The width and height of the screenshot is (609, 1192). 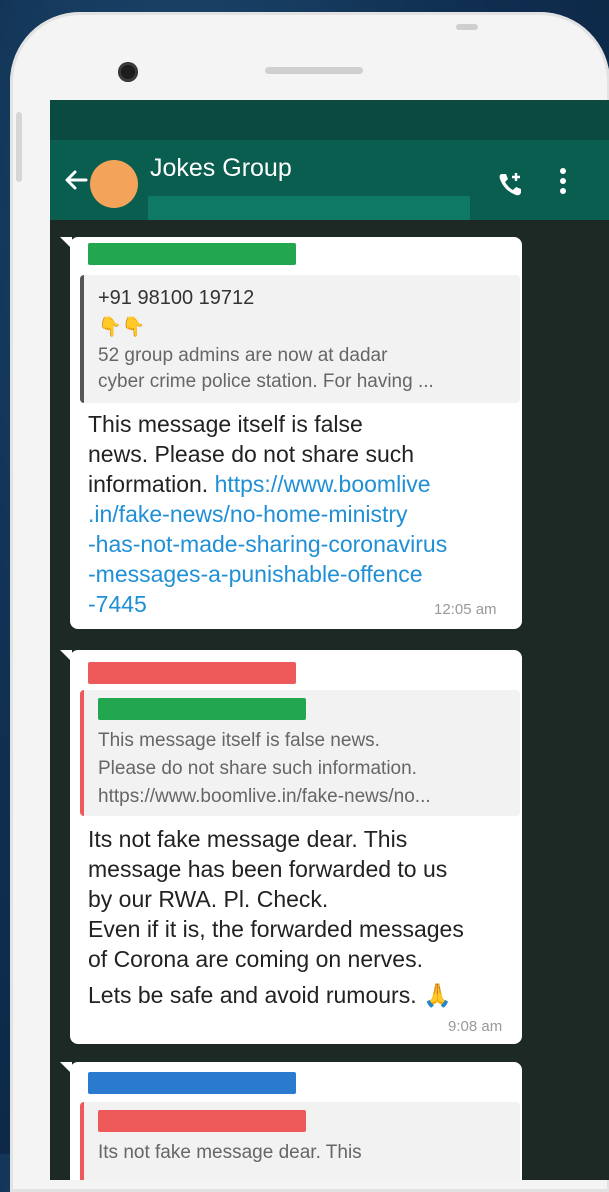 I want to click on side-button, so click(x=19, y=147).